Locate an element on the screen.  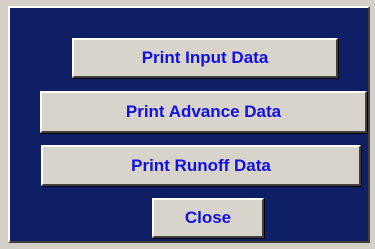
close-button: Close is located at coordinates (208, 218).